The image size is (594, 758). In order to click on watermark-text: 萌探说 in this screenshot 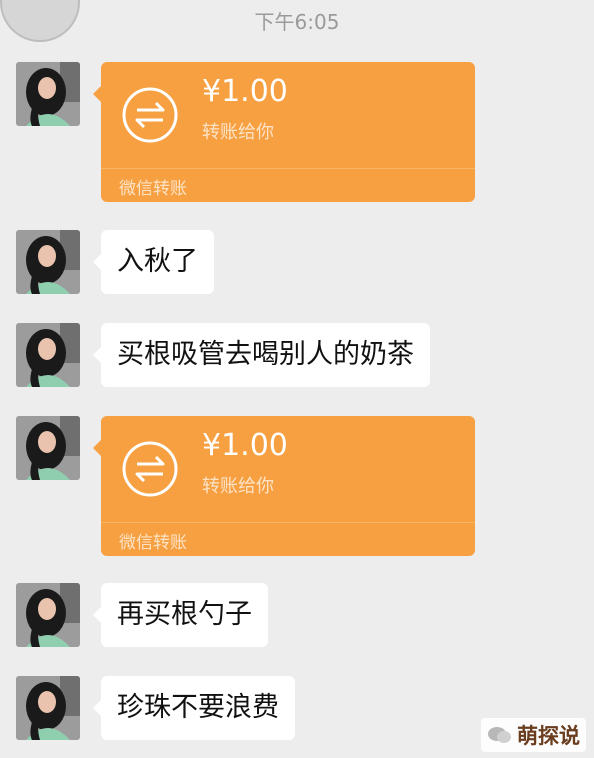, I will do `click(548, 736)`.